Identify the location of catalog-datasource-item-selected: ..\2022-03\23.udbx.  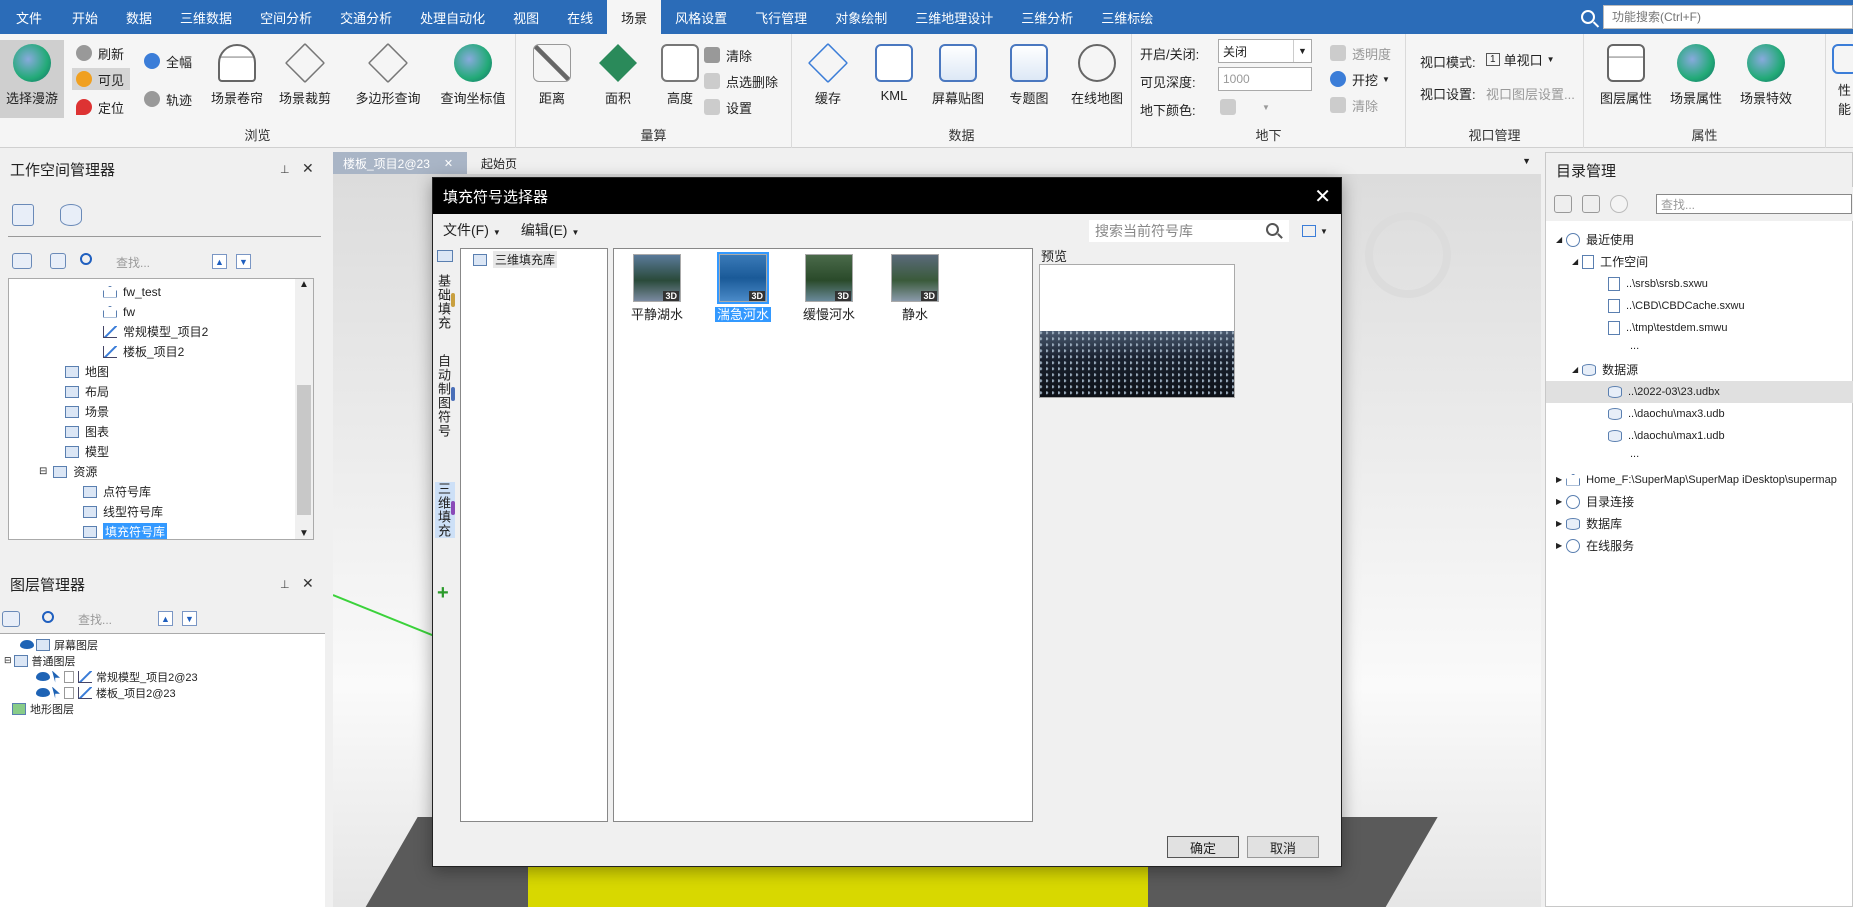
(1664, 391).